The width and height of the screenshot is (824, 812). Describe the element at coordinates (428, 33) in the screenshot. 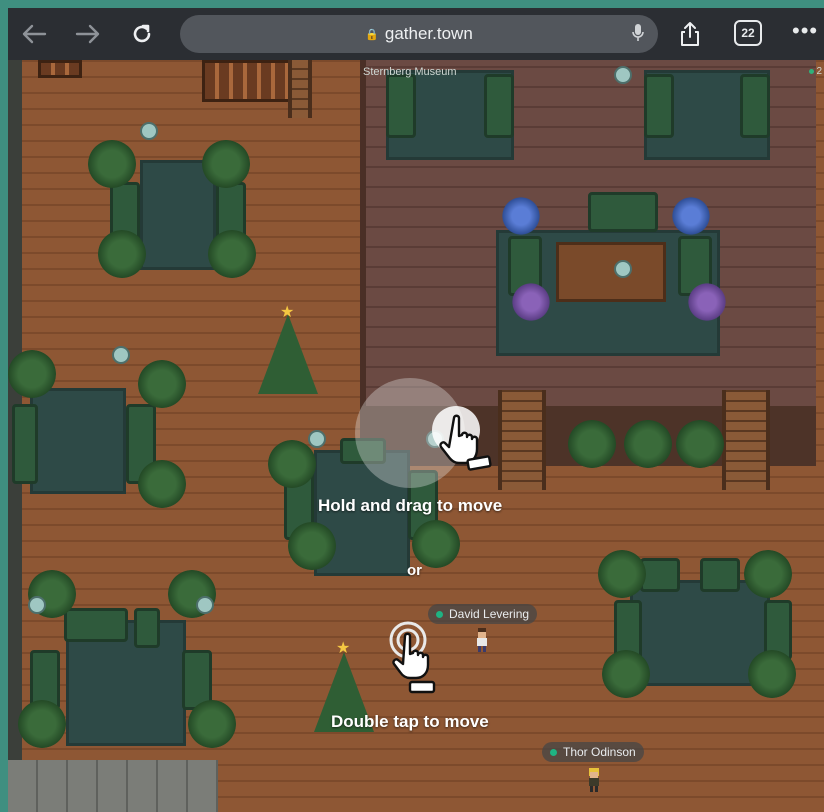

I see `url-text: gather.town` at that location.